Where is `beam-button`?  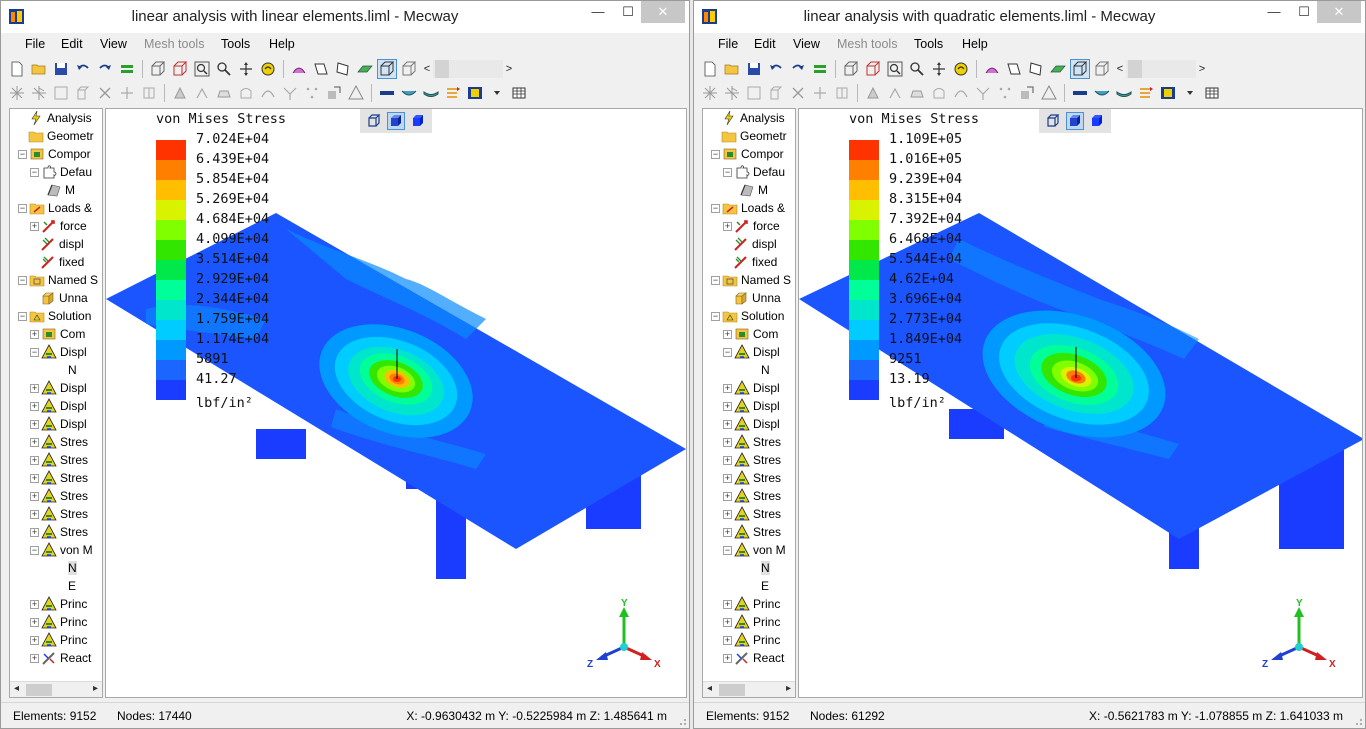 beam-button is located at coordinates (1080, 93).